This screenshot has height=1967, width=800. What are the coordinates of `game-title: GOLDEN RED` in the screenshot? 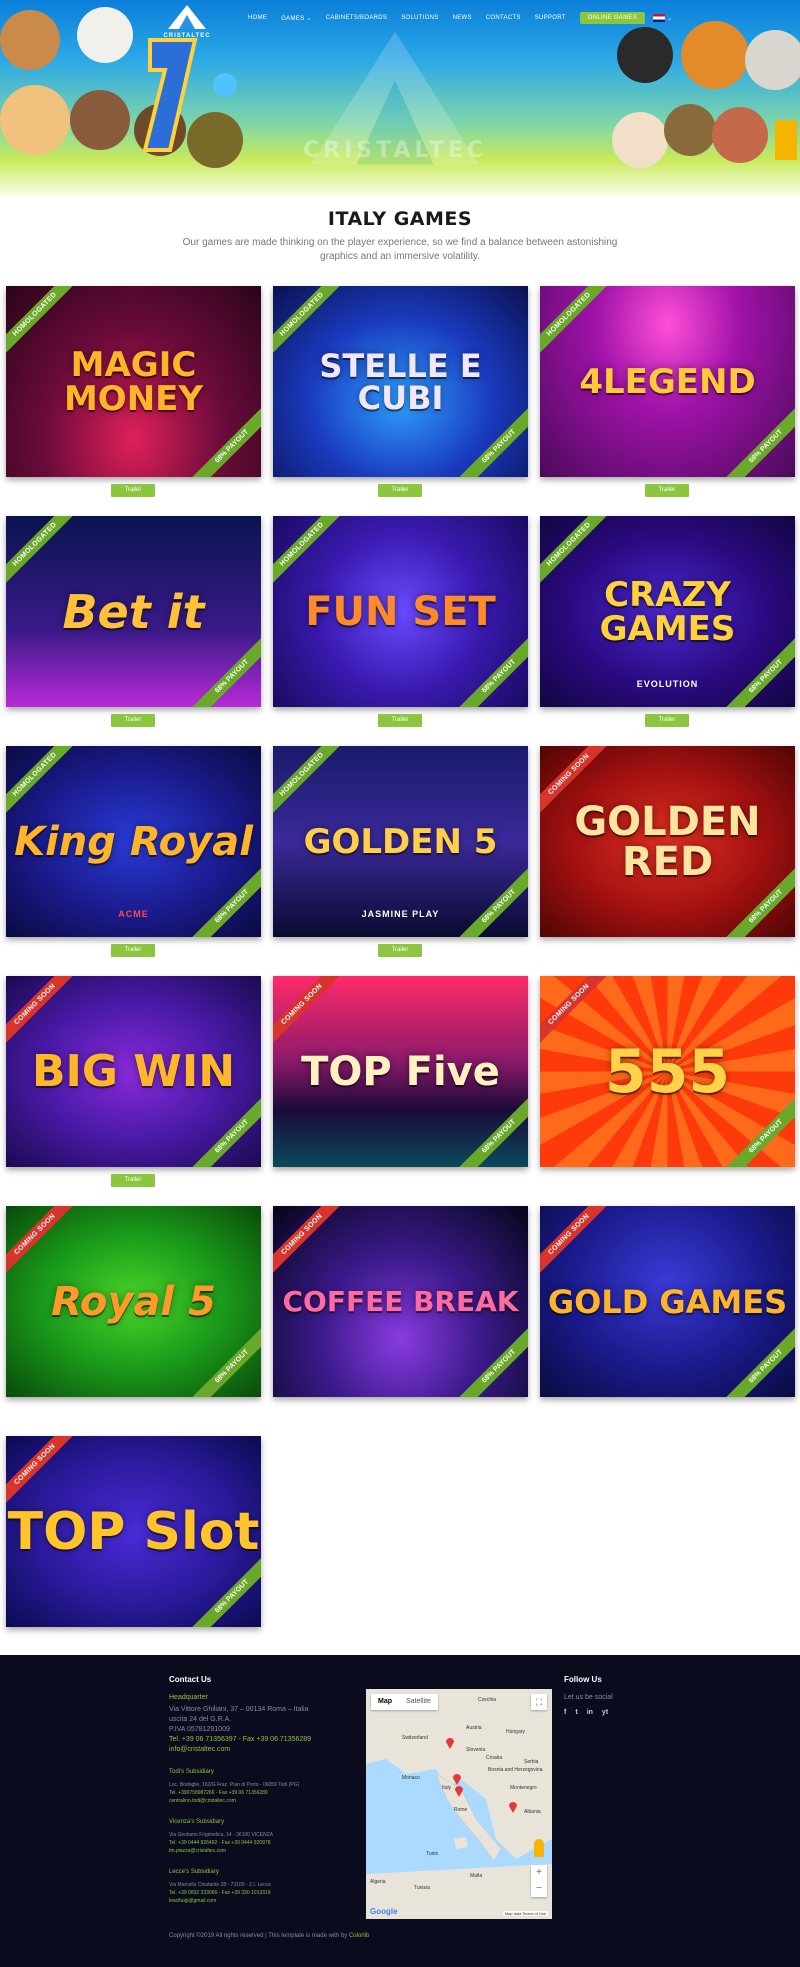 It's located at (667, 841).